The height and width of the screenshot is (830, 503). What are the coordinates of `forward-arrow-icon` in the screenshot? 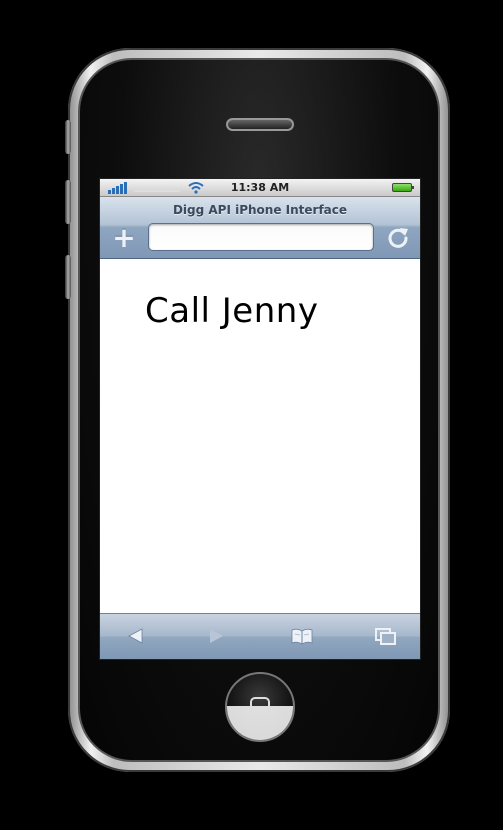 It's located at (216, 636).